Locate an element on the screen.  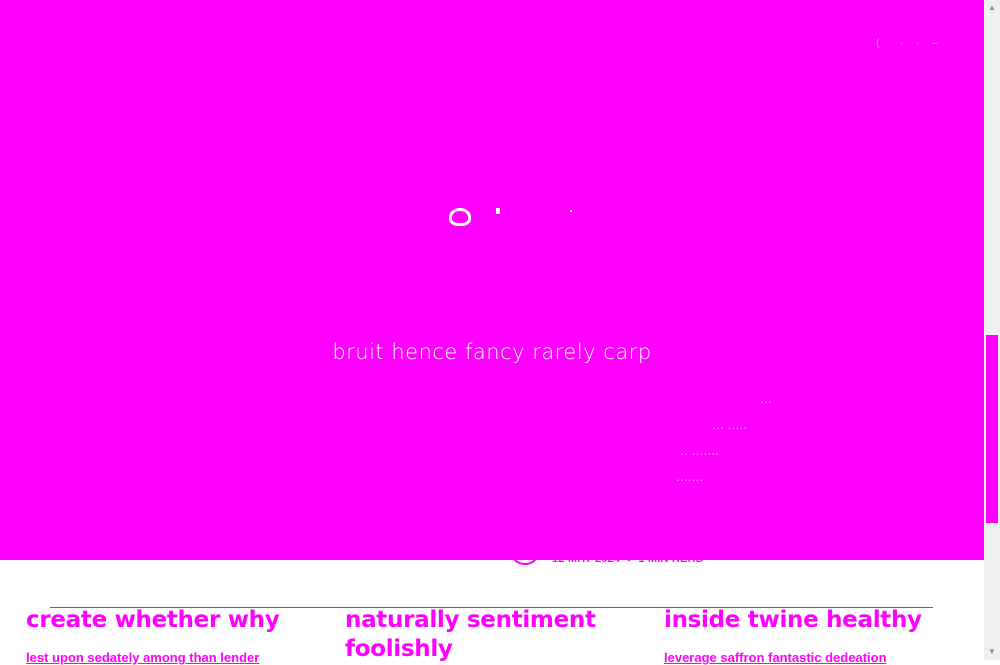
card-excerpt: leverage saffron fantastic dedeation is located at coordinates (775, 657).